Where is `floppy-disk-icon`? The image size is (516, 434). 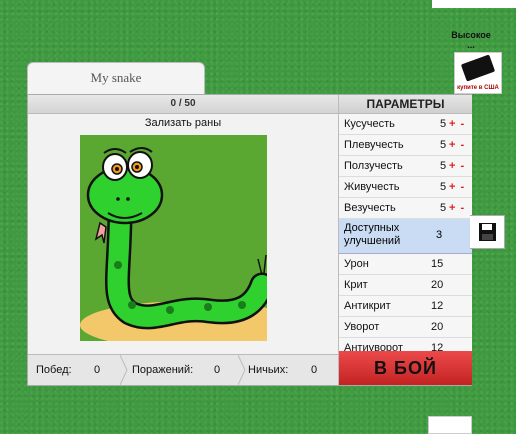 floppy-disk-icon is located at coordinates (487, 232).